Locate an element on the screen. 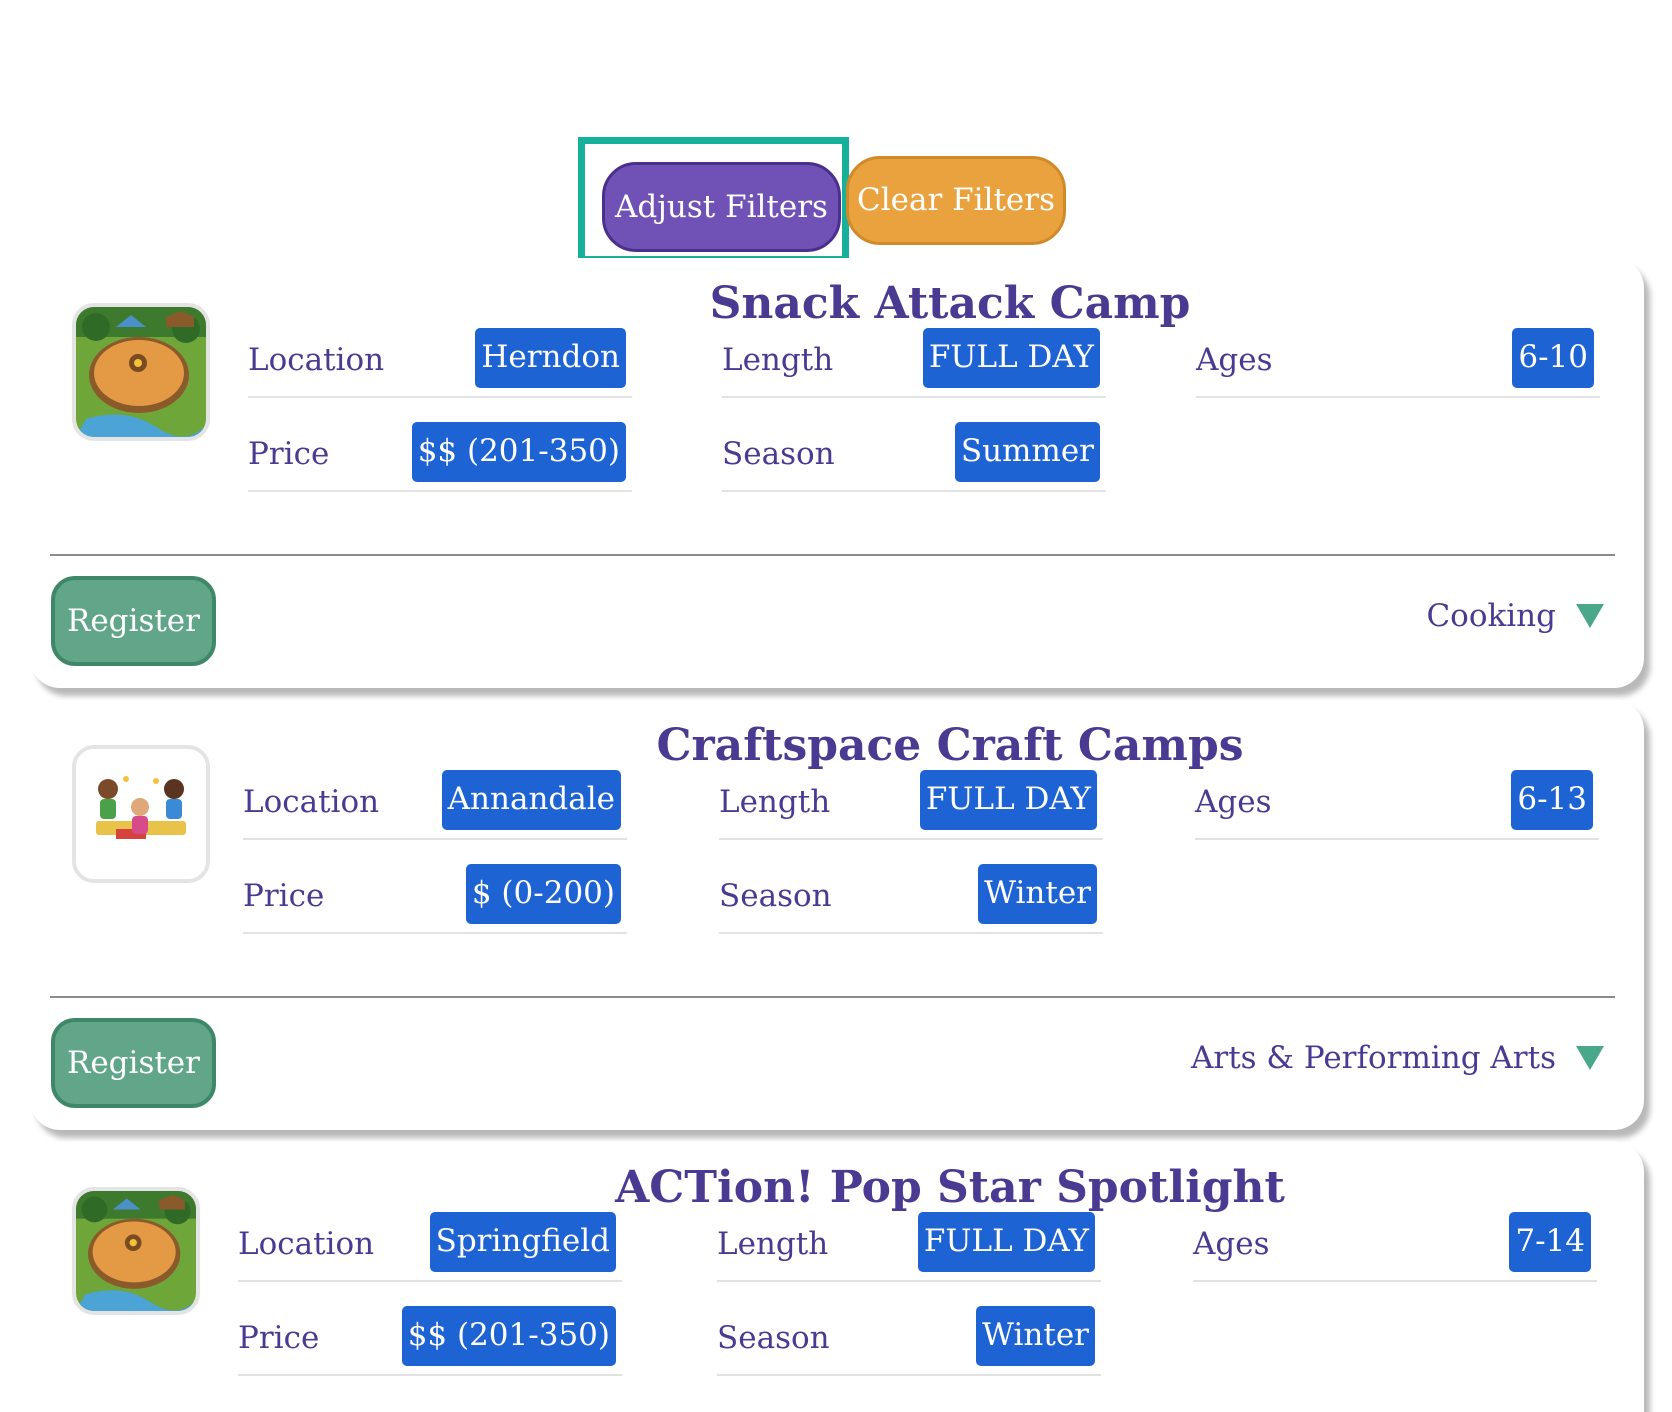  season-field: Season Summer is located at coordinates (914, 457).